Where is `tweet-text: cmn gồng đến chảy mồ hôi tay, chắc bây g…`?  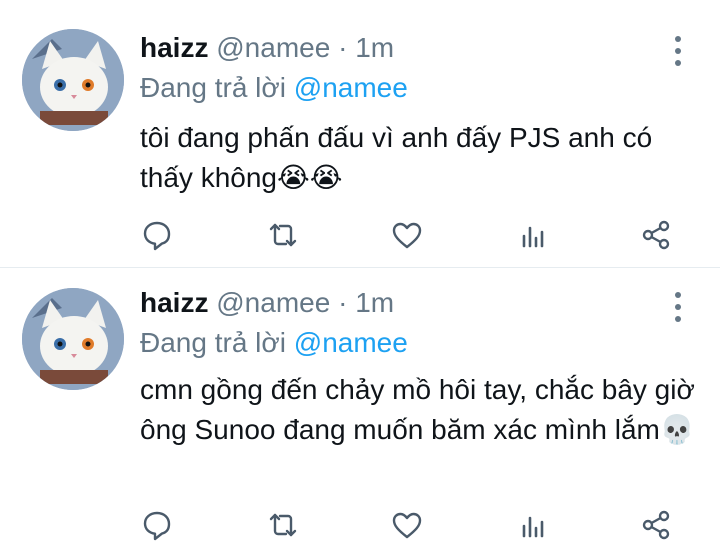 tweet-text: cmn gồng đến chảy mồ hôi tay, chắc bây g… is located at coordinates (420, 410).